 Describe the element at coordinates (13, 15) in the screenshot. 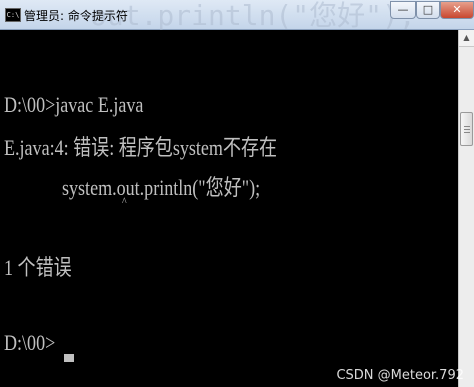

I see `cmd-app-icon: C:\` at that location.